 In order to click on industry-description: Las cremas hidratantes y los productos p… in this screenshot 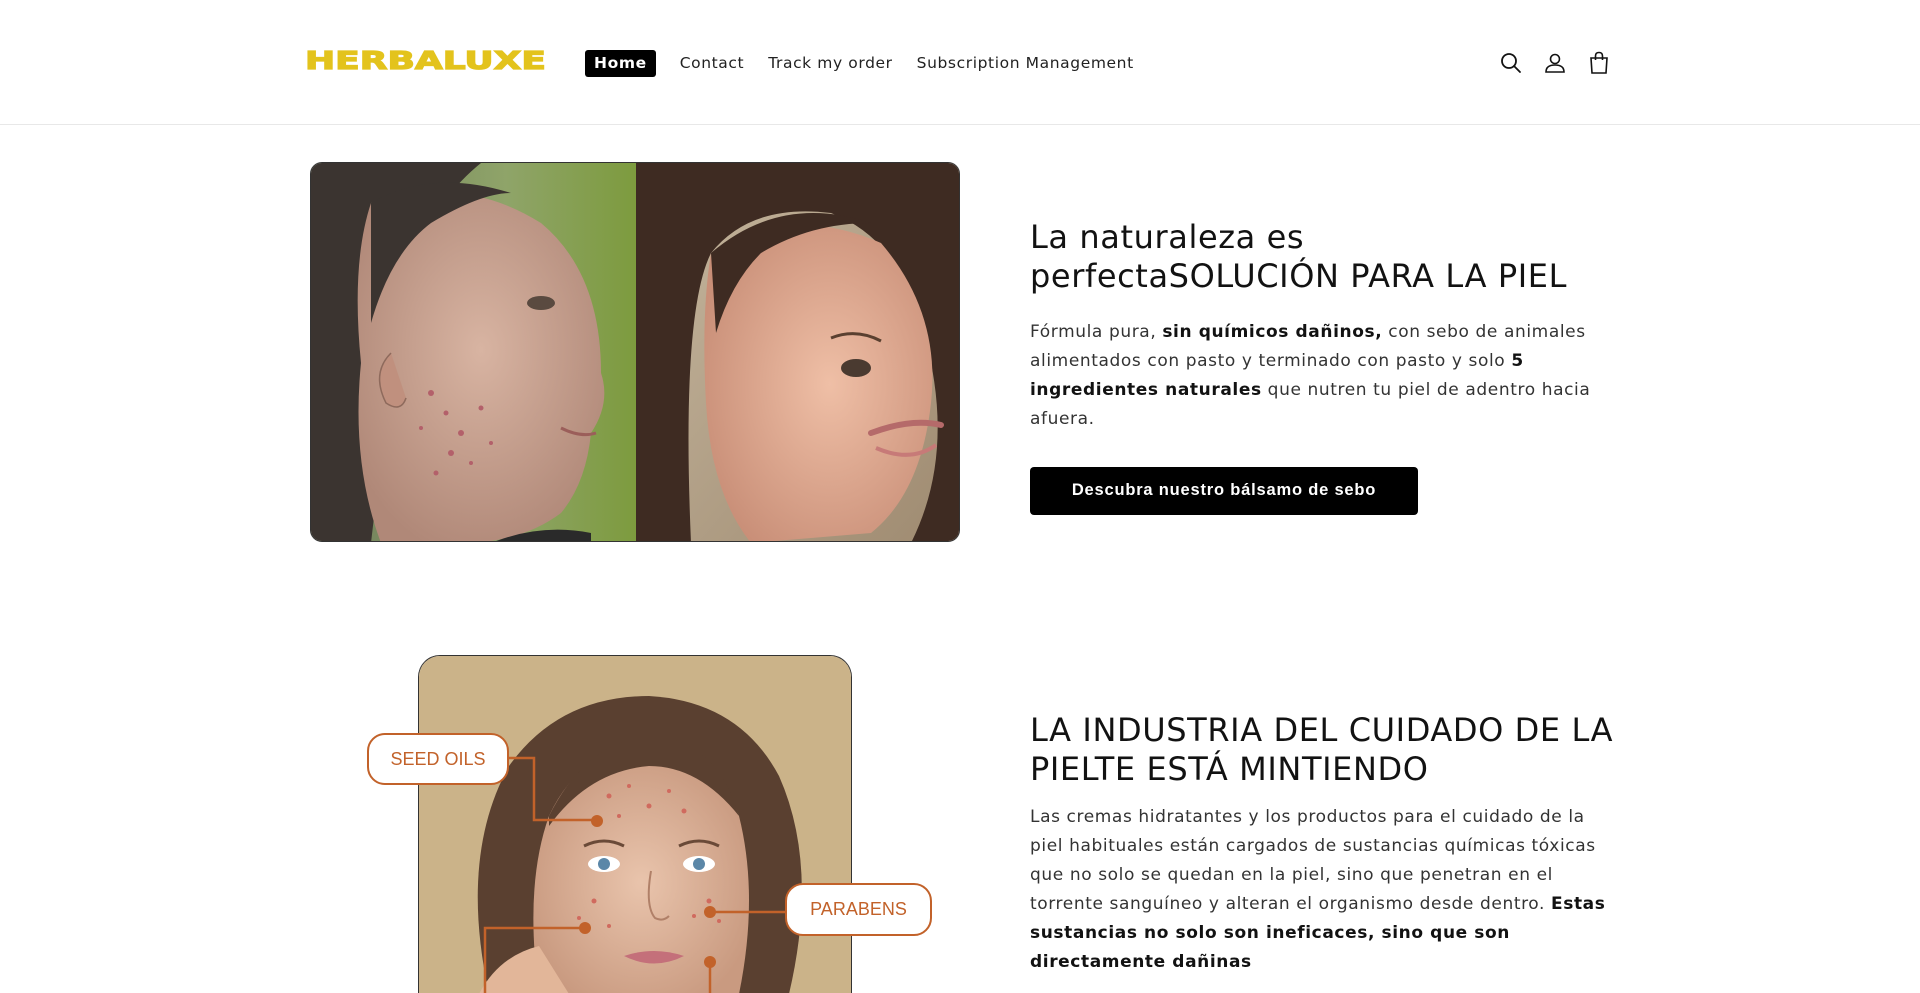, I will do `click(1325, 890)`.